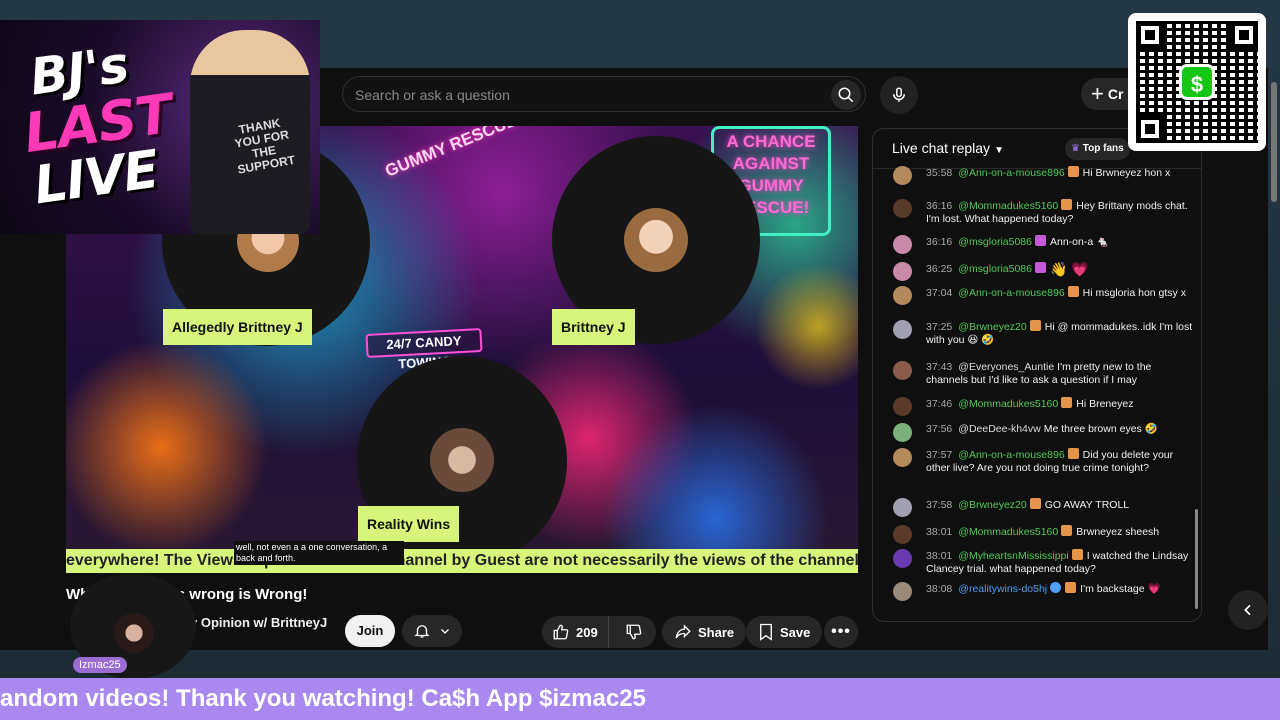 This screenshot has width=1280, height=720. Describe the element at coordinates (939, 532) in the screenshot. I see `timestamp: 38:01` at that location.